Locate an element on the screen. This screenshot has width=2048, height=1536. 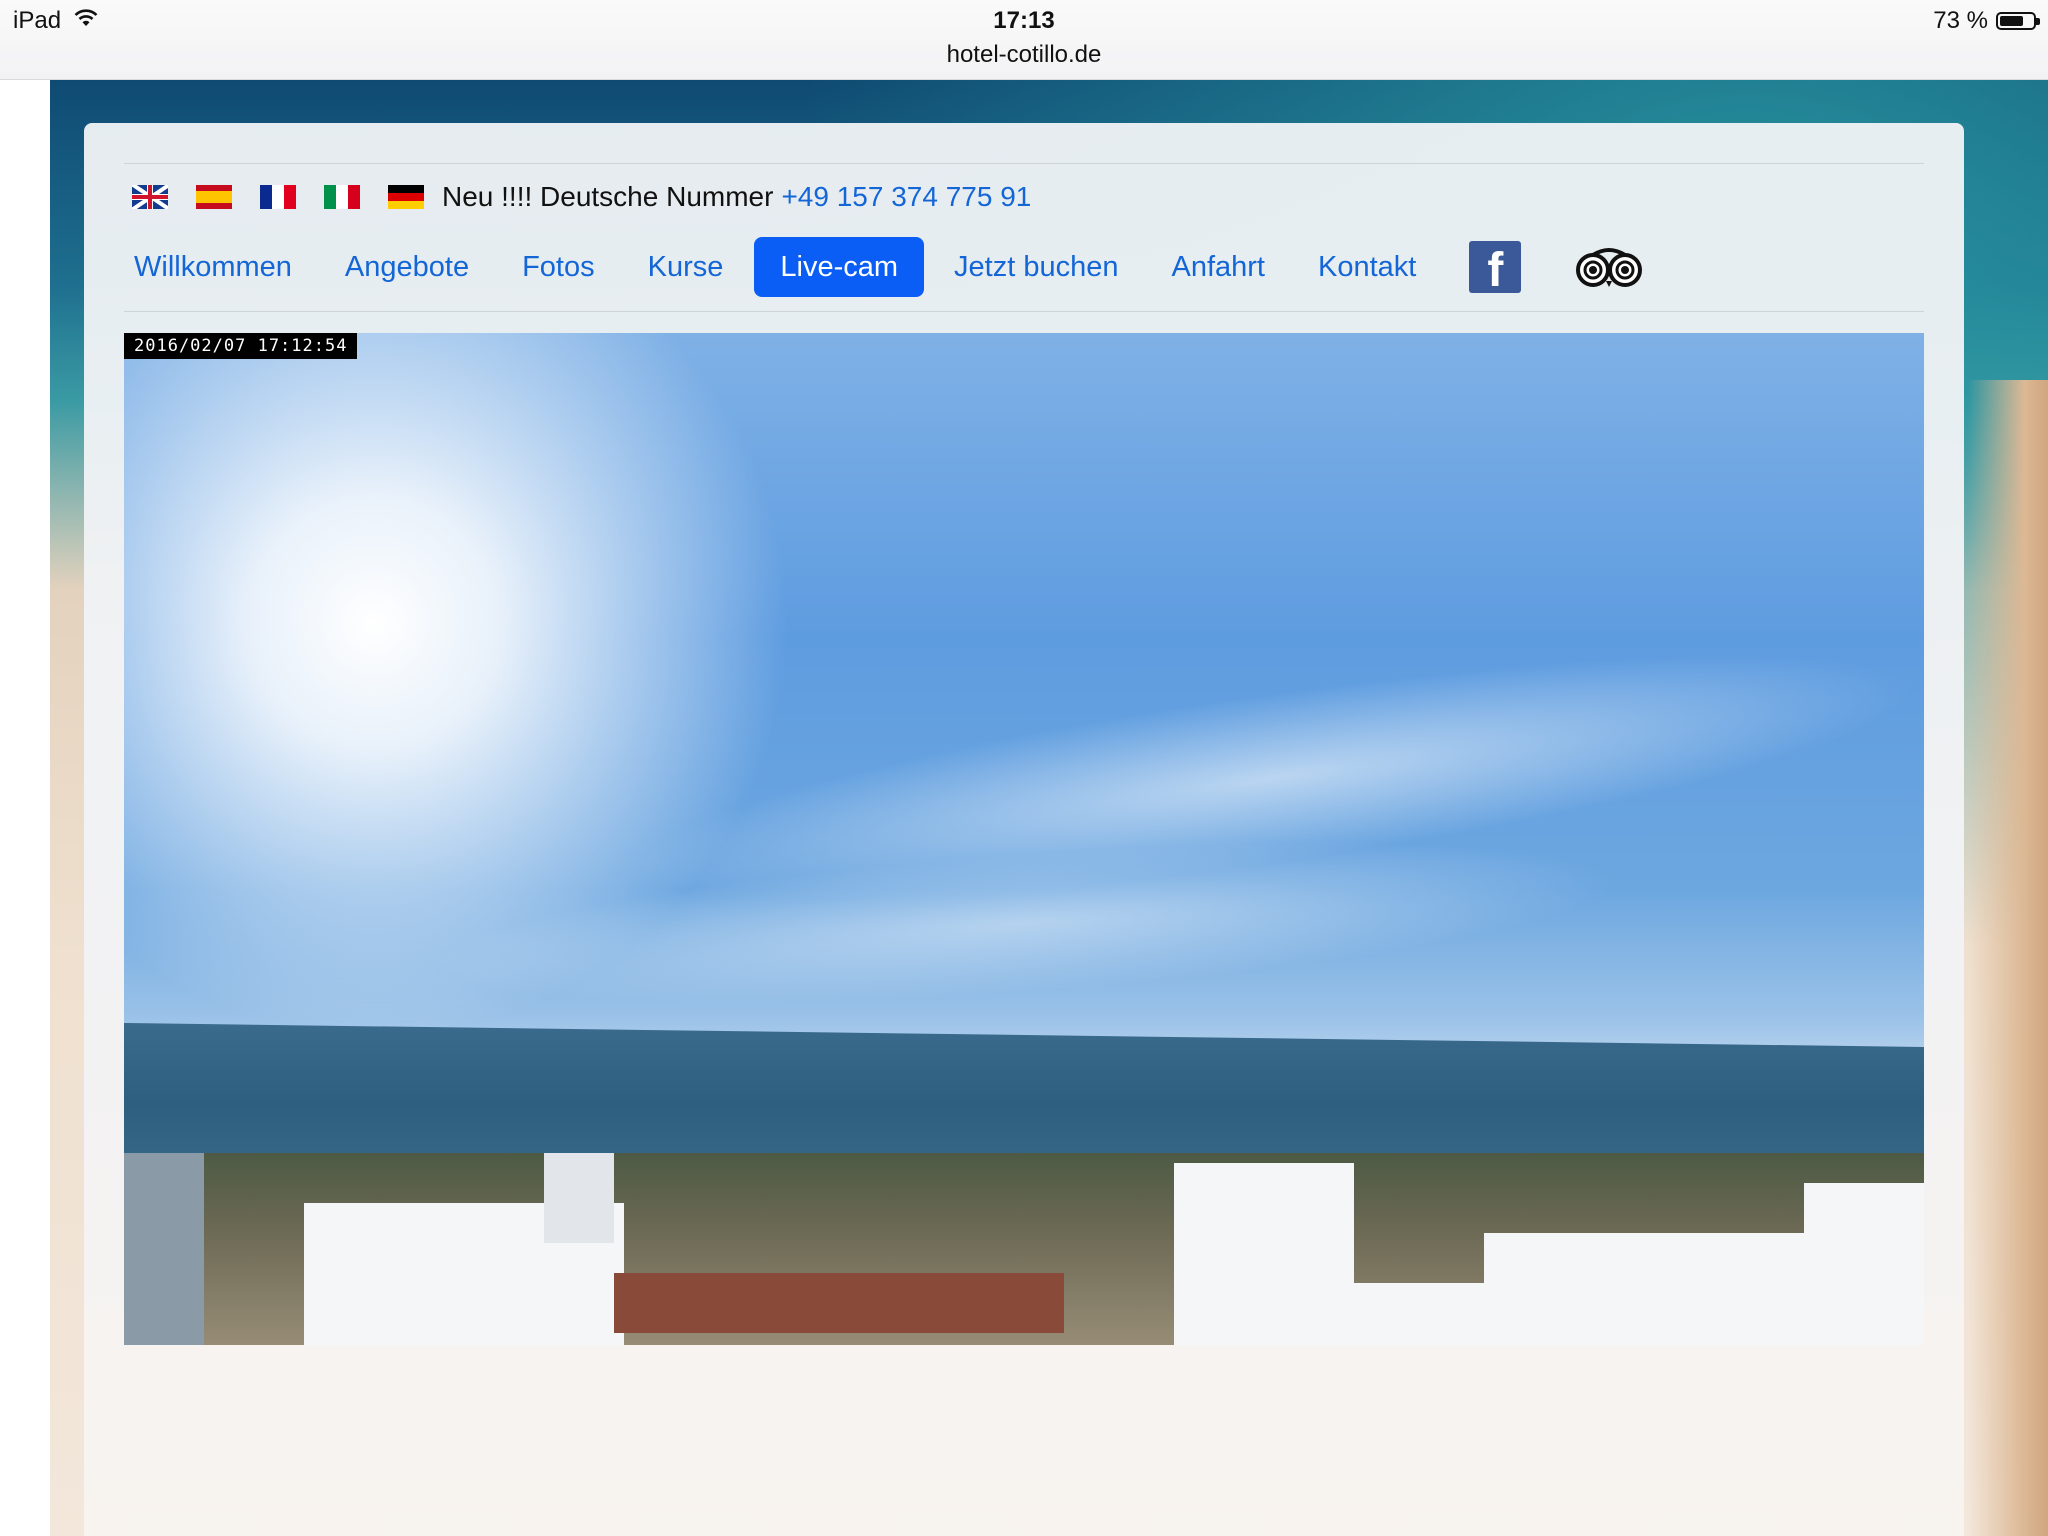
phone-link: +49 157 374 775 91 is located at coordinates (906, 197).